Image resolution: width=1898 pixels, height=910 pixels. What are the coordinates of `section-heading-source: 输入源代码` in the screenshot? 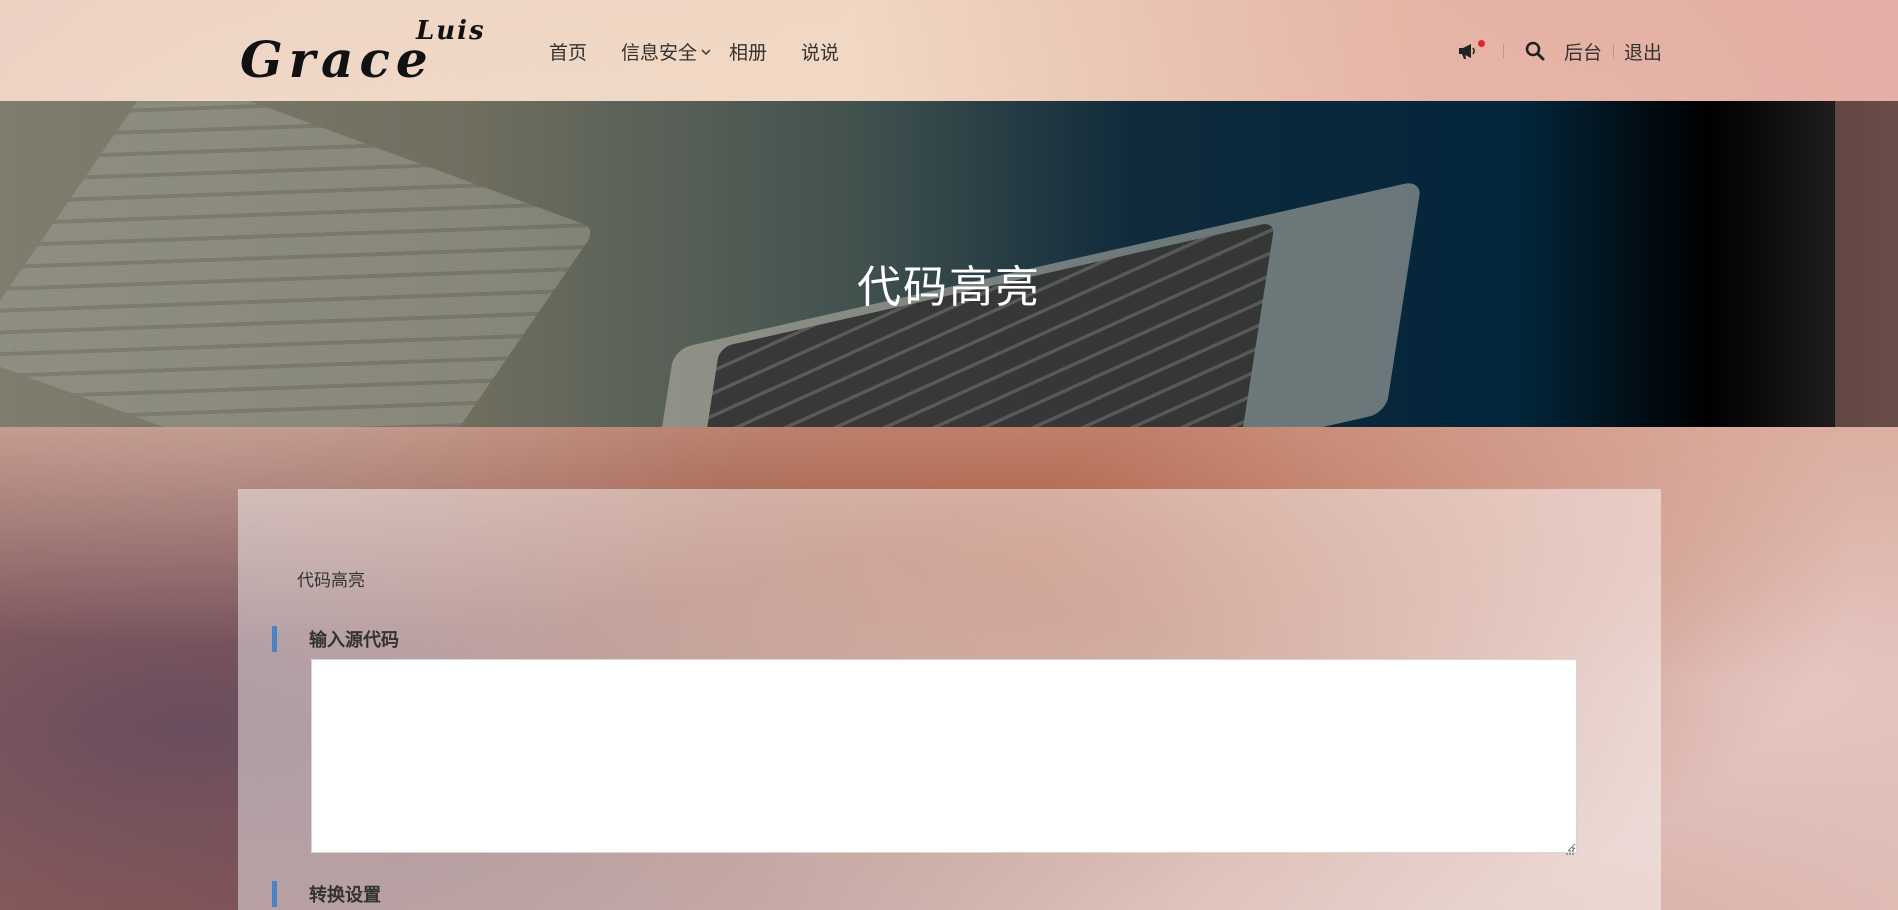 It's located at (335, 639).